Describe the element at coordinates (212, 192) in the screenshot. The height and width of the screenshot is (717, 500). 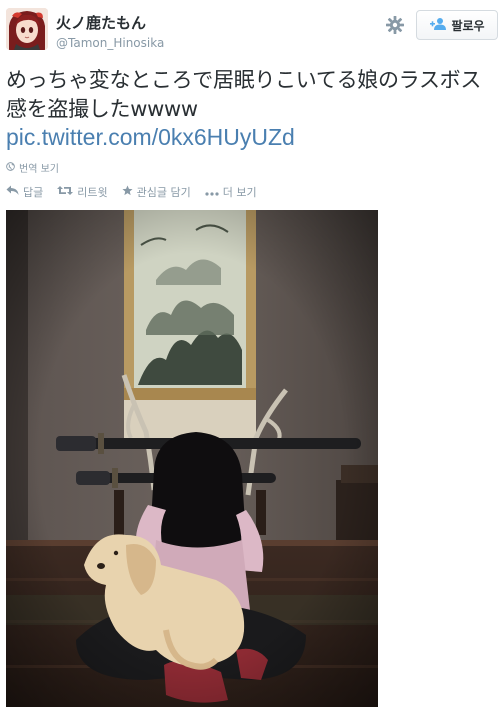
I see `more-dots-icon` at that location.